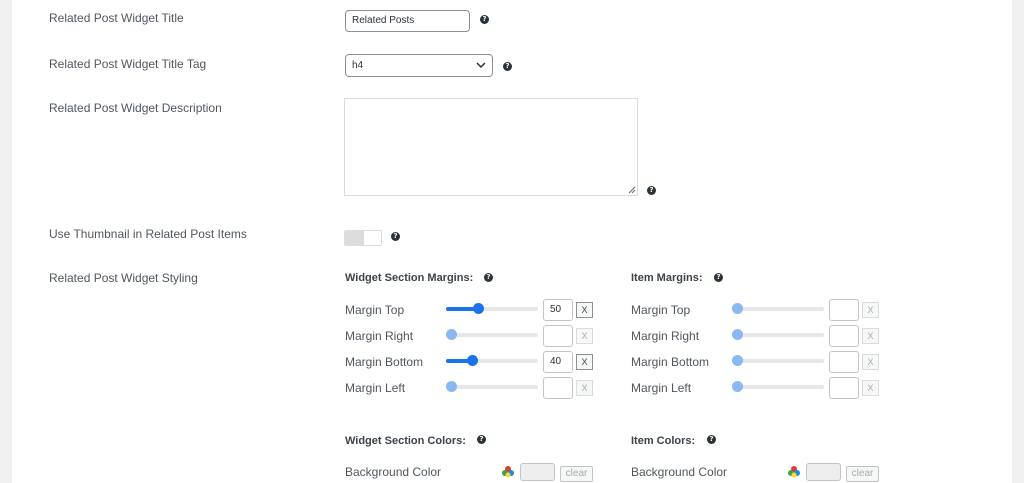 Image resolution: width=1024 pixels, height=483 pixels. Describe the element at coordinates (135, 108) in the screenshot. I see `description-label: Related Post Widget Description` at that location.